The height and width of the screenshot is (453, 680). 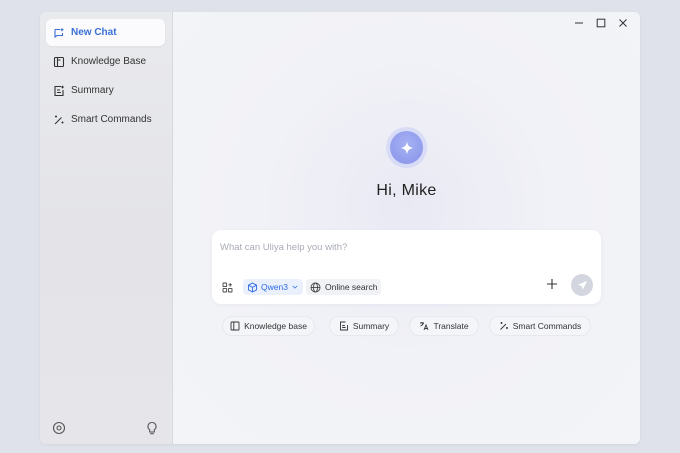 What do you see at coordinates (406, 190) in the screenshot?
I see `greeting-title: Hi, Mike` at bounding box center [406, 190].